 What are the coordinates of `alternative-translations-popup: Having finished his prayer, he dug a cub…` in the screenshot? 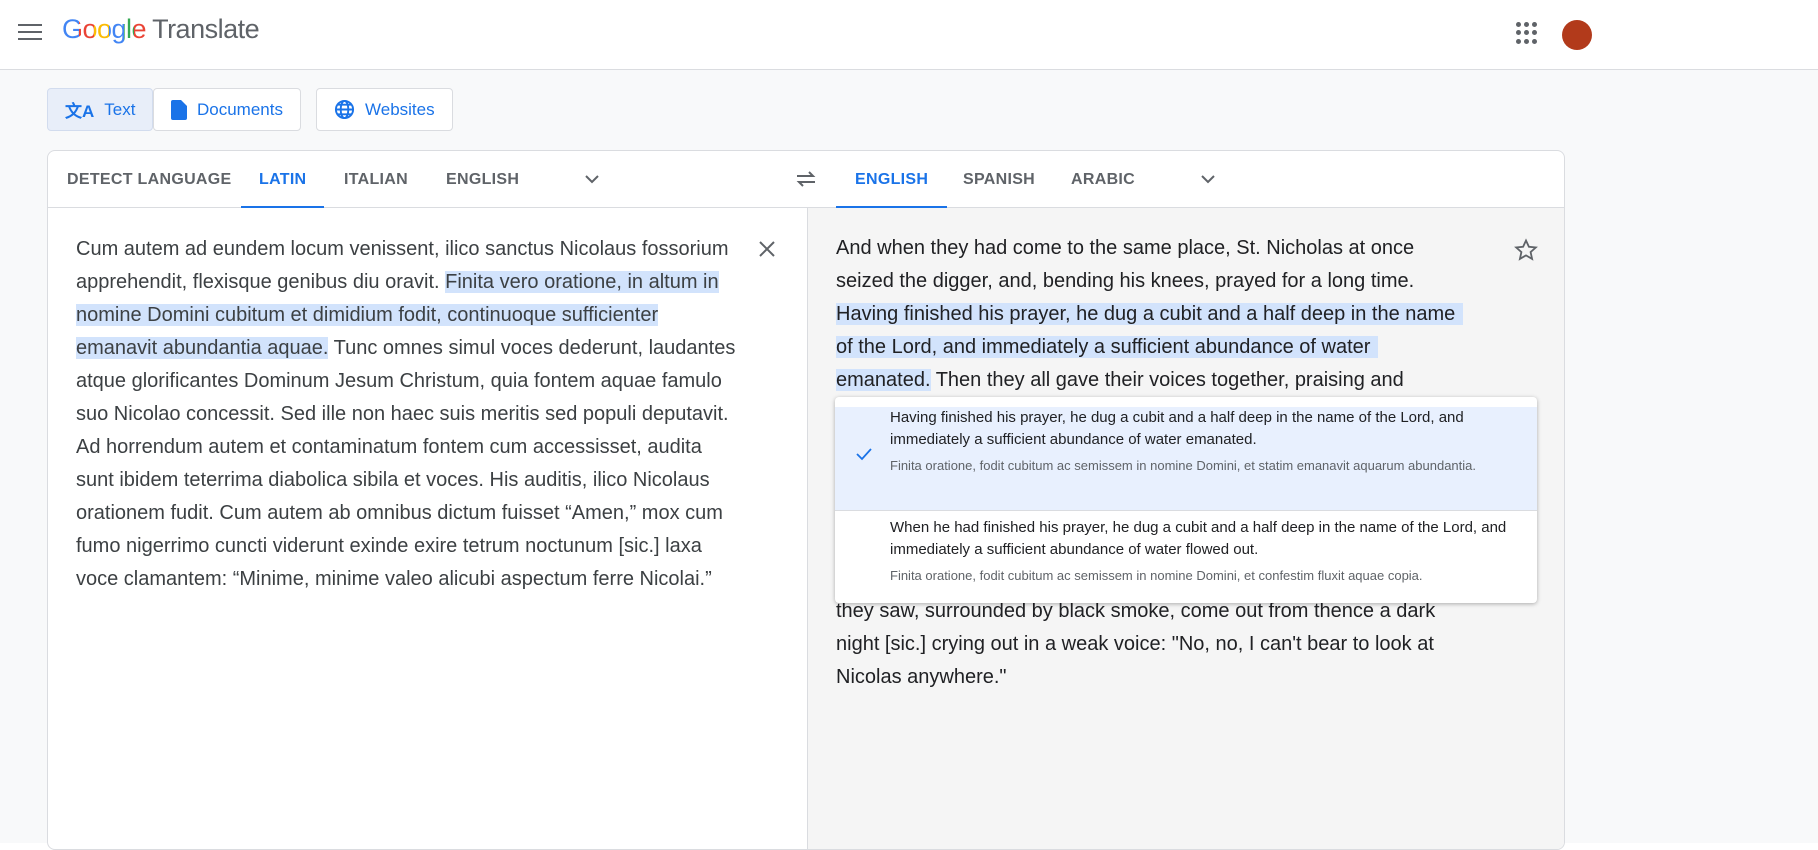 It's located at (1186, 500).